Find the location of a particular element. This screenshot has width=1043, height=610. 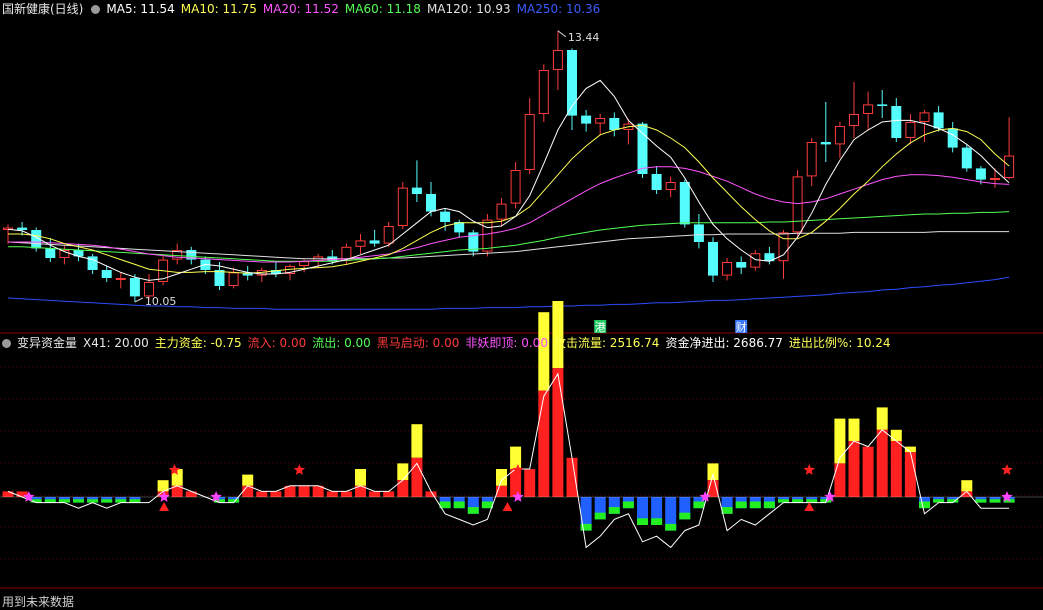

inflow-value: 流入: 0.00 is located at coordinates (277, 343).